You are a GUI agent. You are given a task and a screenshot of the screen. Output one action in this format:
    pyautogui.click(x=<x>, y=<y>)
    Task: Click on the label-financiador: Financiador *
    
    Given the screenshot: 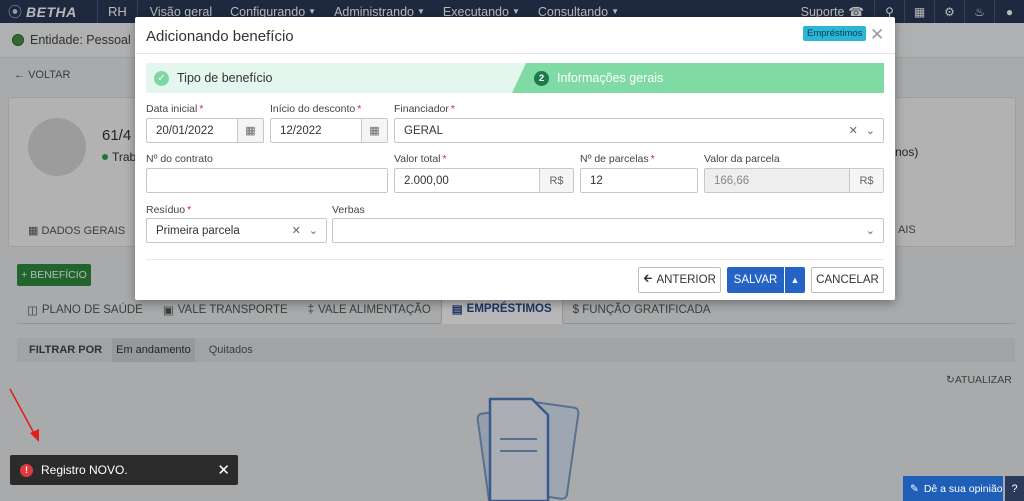 What is the action you would take?
    pyautogui.click(x=424, y=109)
    